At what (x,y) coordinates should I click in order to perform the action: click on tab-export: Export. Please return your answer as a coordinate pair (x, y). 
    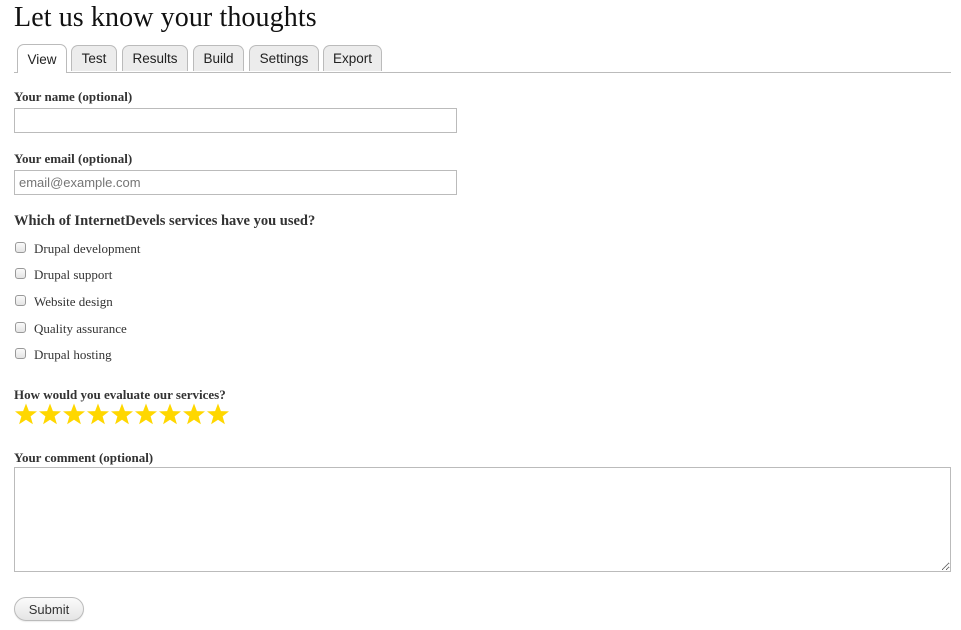
    Looking at the image, I should click on (352, 58).